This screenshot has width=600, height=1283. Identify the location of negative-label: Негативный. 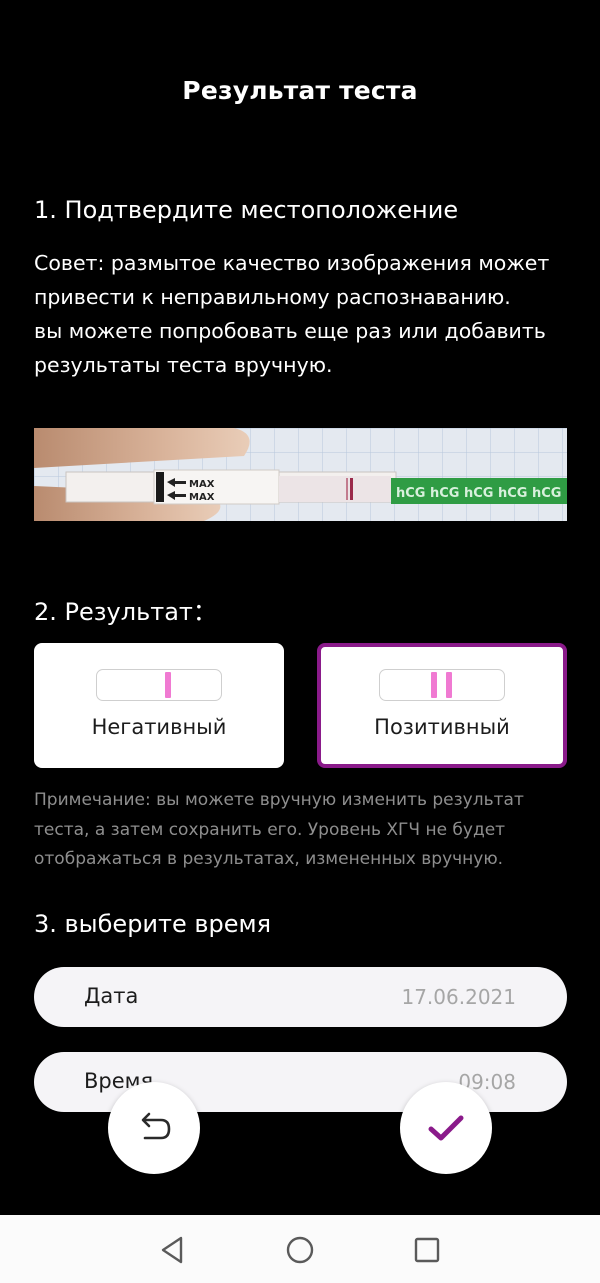
(159, 727).